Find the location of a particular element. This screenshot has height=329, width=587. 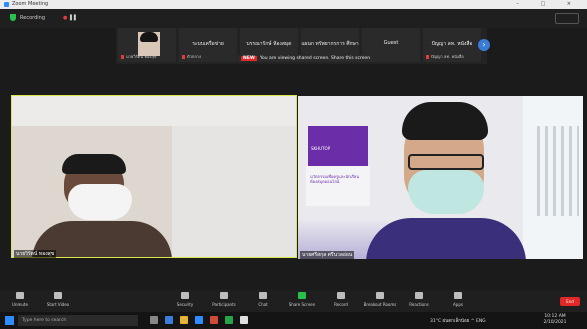

new-badge: NEW is located at coordinates (249, 58).